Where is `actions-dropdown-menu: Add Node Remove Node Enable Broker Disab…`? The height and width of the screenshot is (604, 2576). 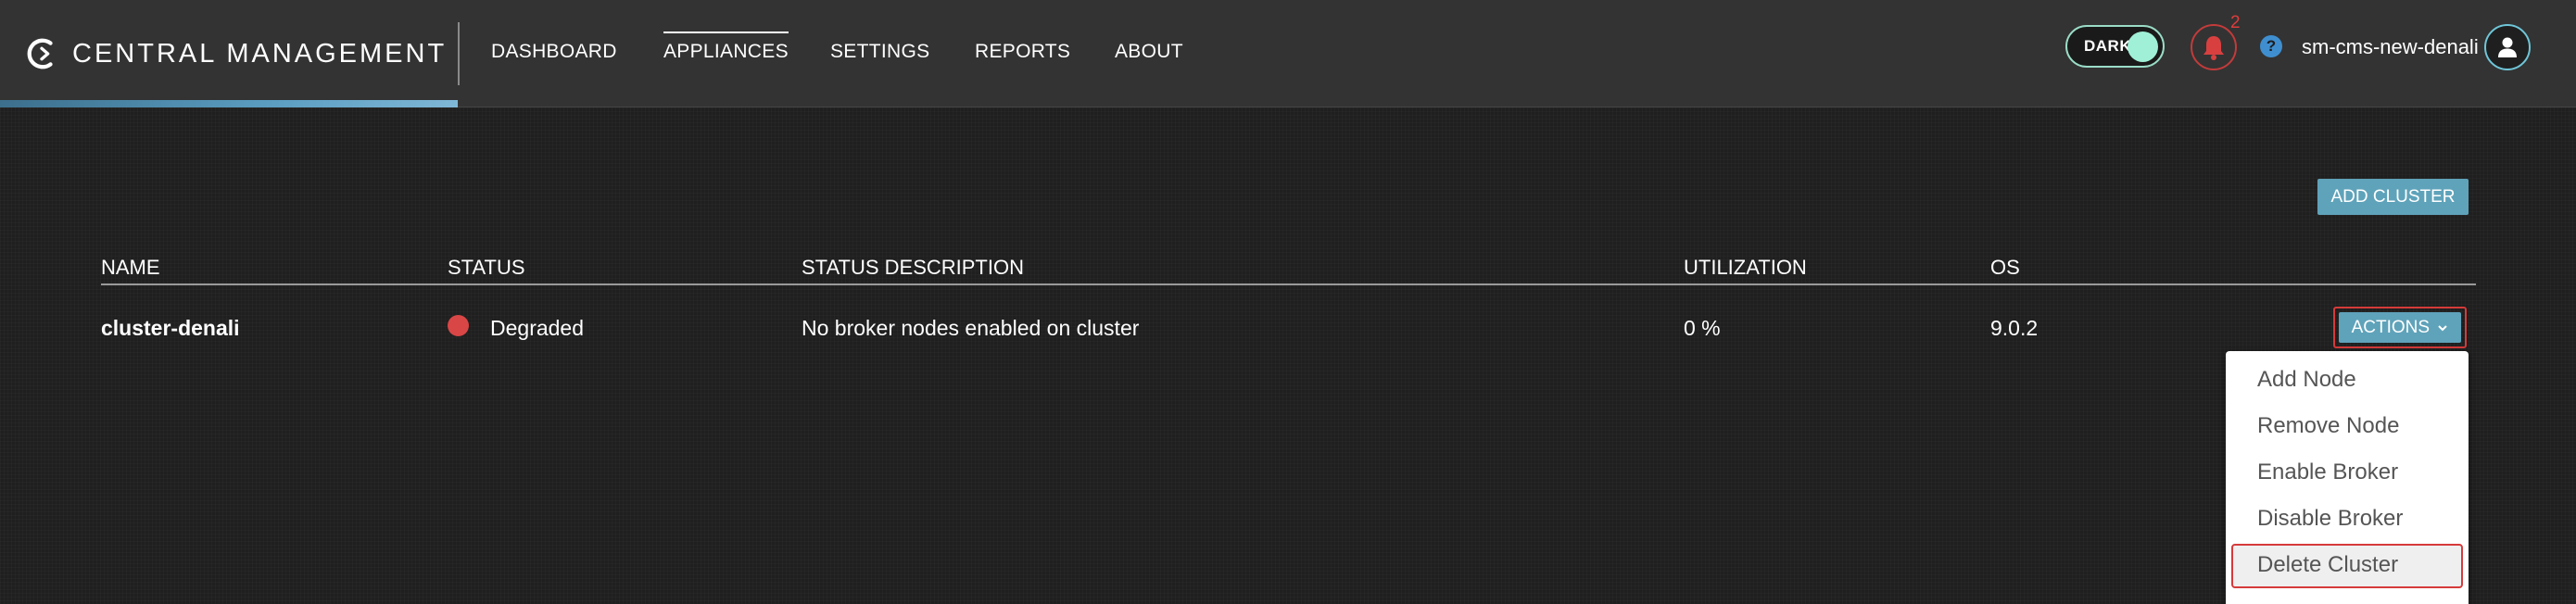 actions-dropdown-menu: Add Node Remove Node Enable Broker Disab… is located at coordinates (2347, 477).